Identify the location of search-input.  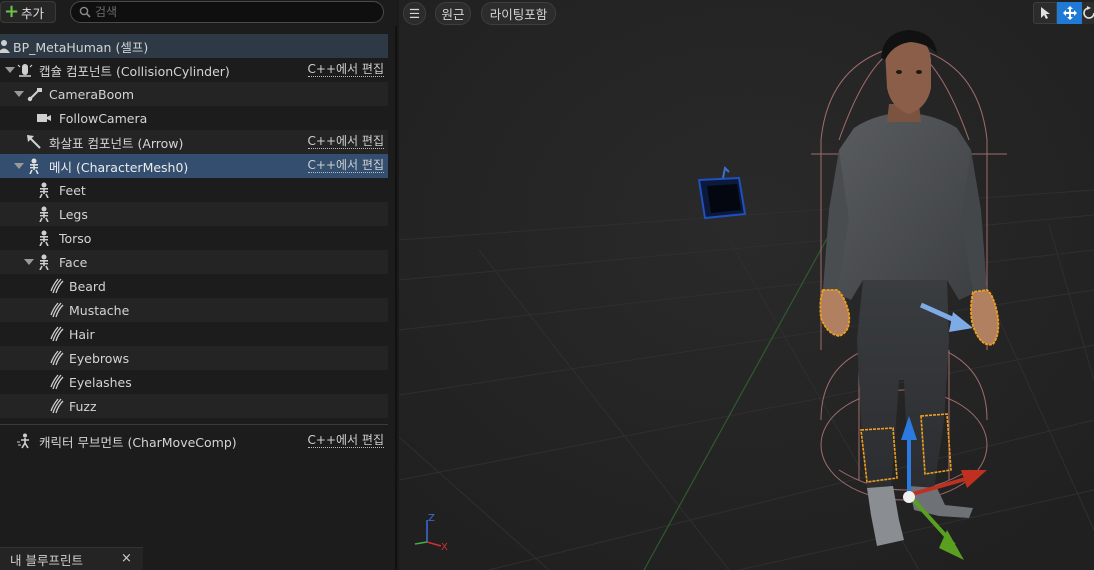
(235, 12).